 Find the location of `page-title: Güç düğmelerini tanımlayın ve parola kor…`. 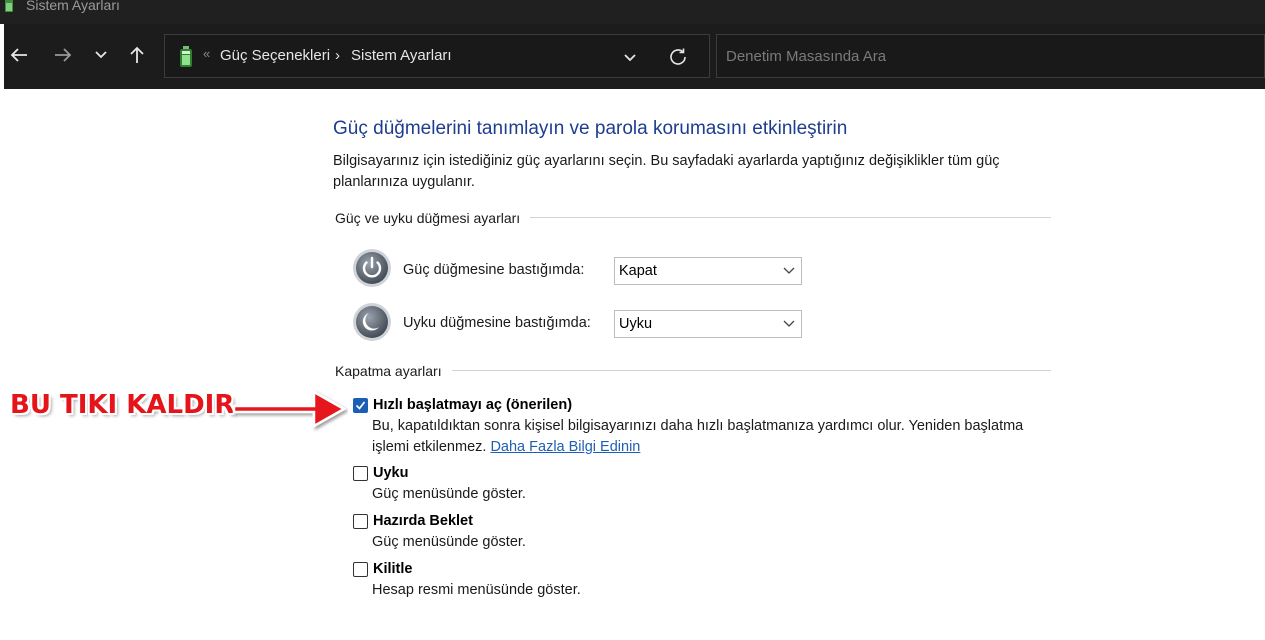

page-title: Güç düğmelerini tanımlayın ve parola kor… is located at coordinates (590, 128).